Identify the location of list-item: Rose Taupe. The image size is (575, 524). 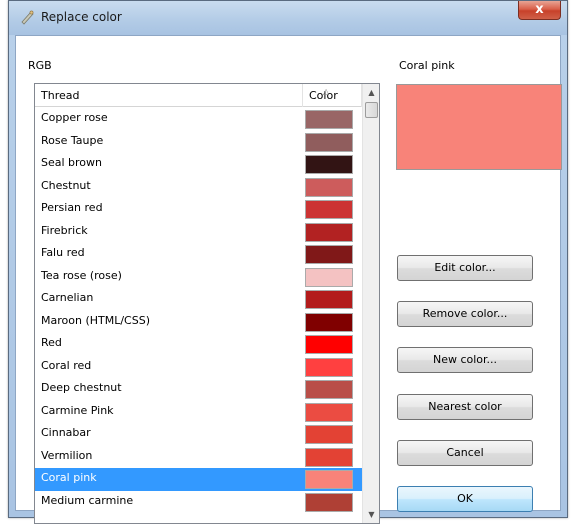
(198, 142).